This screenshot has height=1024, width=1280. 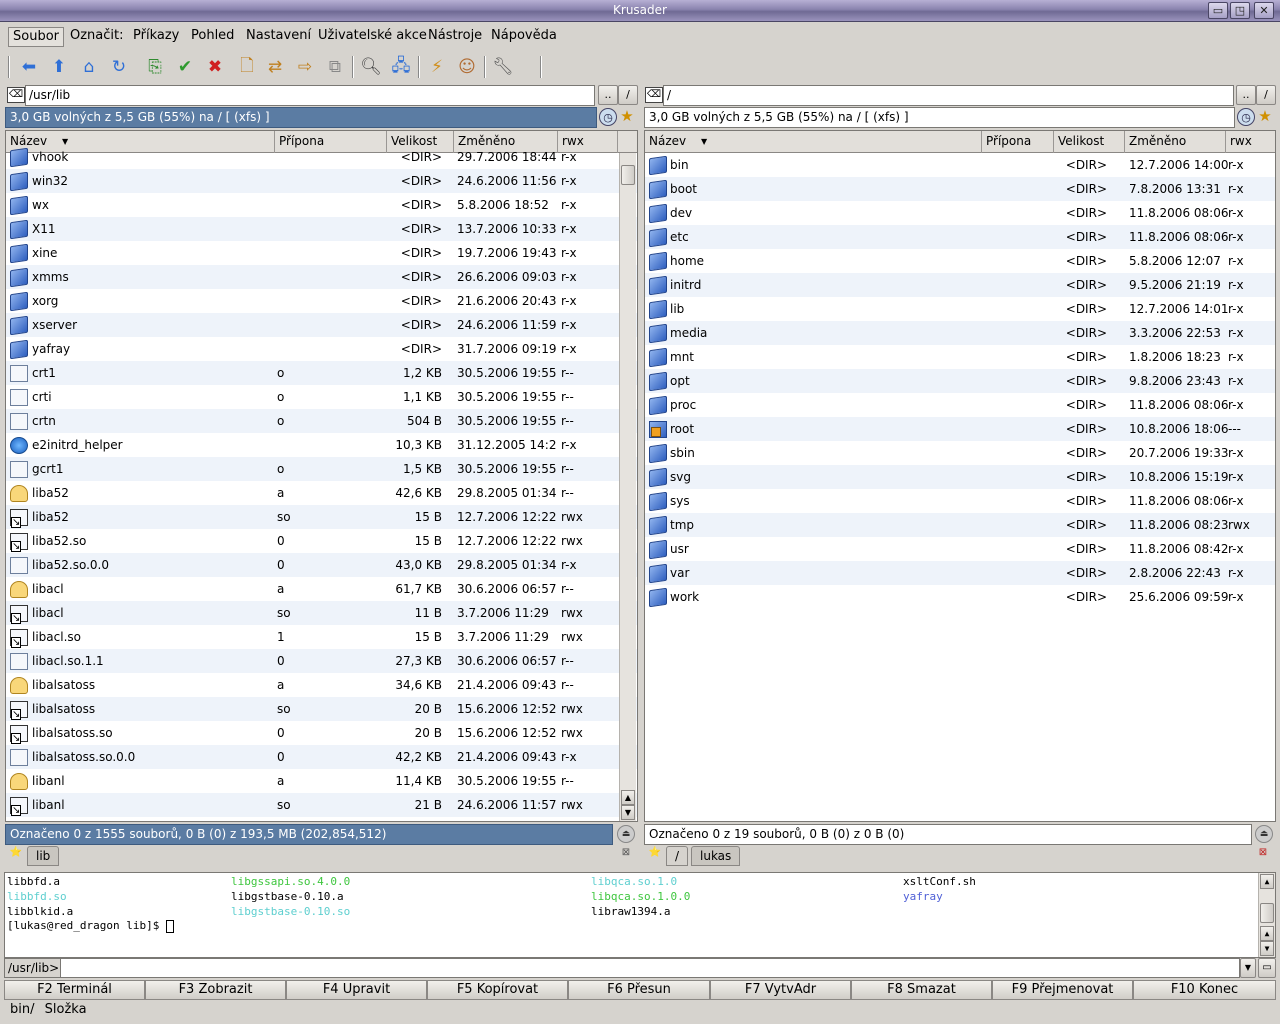 I want to click on left-close-tab-icon: ⊠, so click(x=626, y=854).